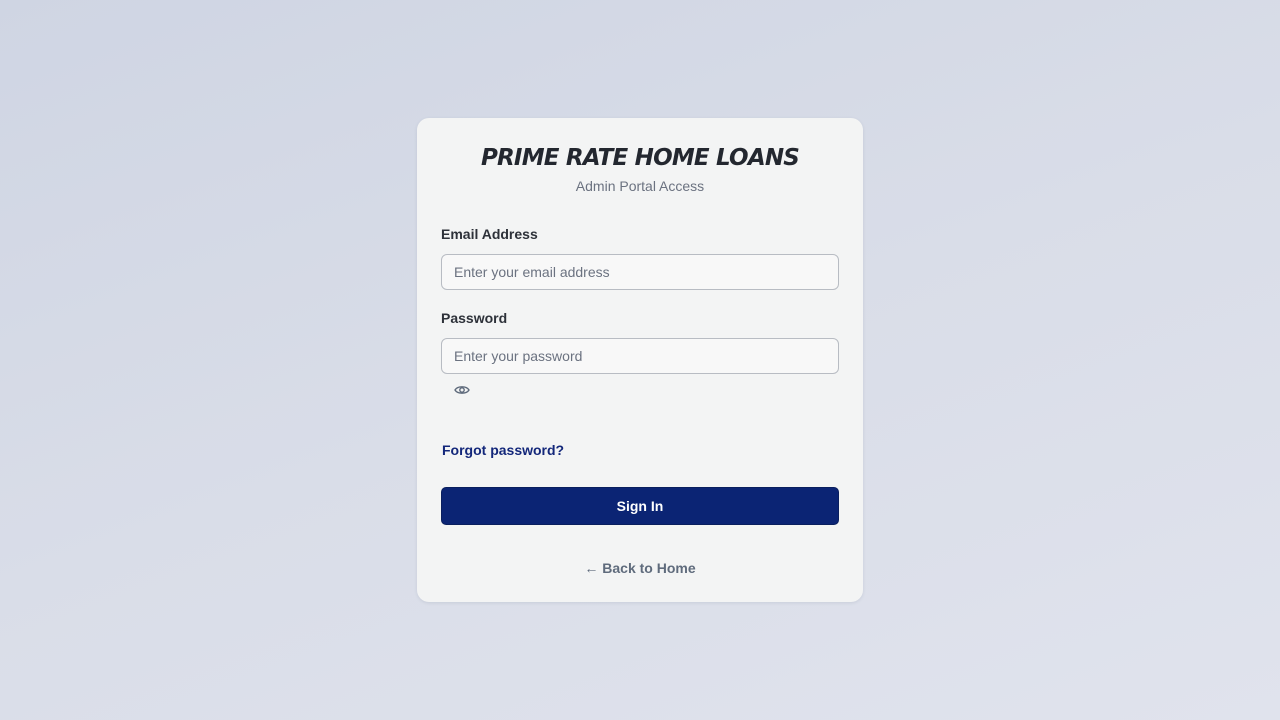 Image resolution: width=1280 pixels, height=720 pixels. Describe the element at coordinates (489, 234) in the screenshot. I see `email-label: Email Address` at that location.